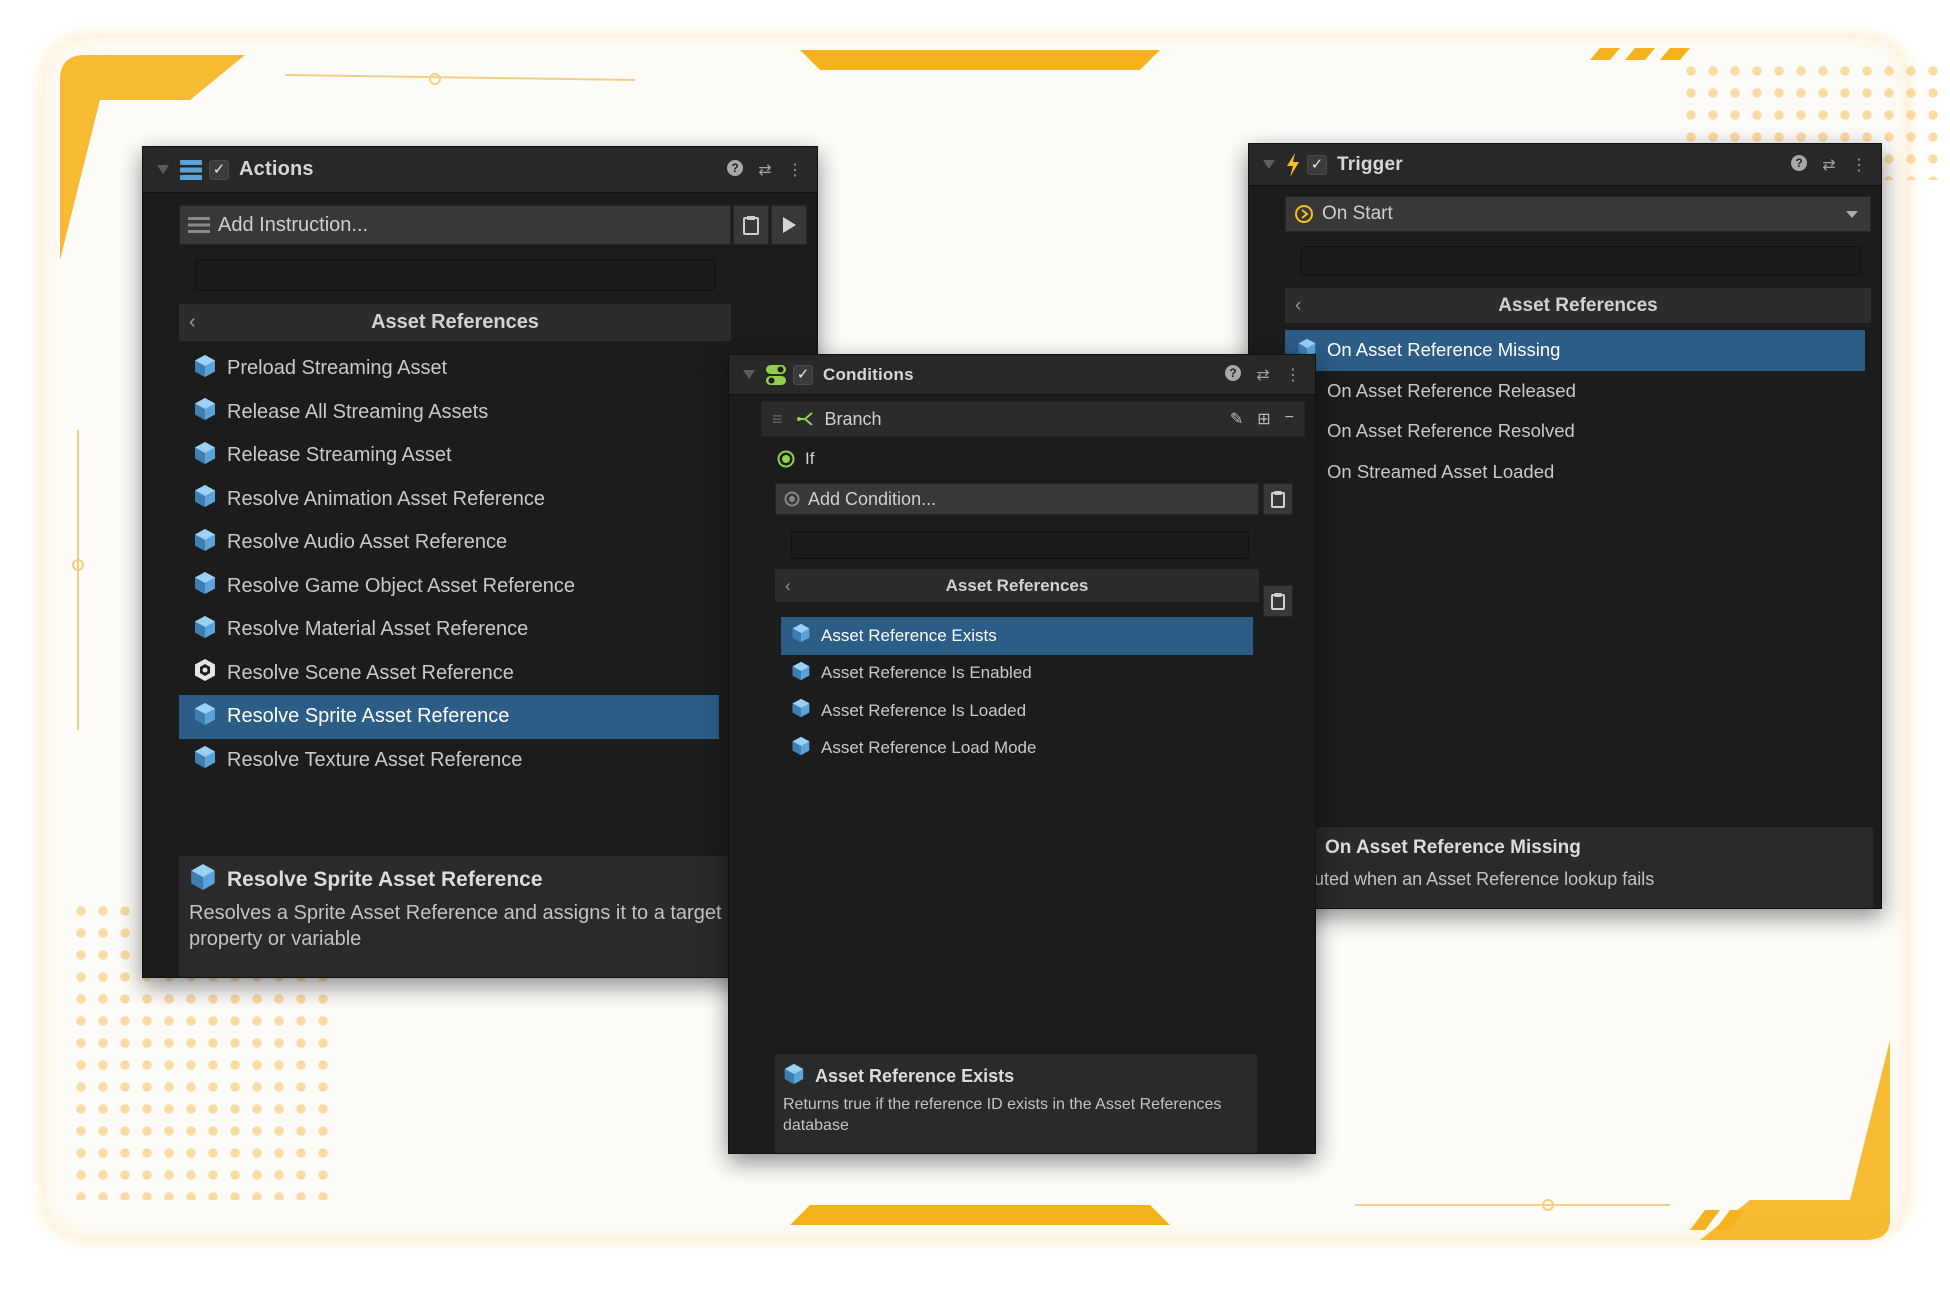  I want to click on if-label: If, so click(810, 458).